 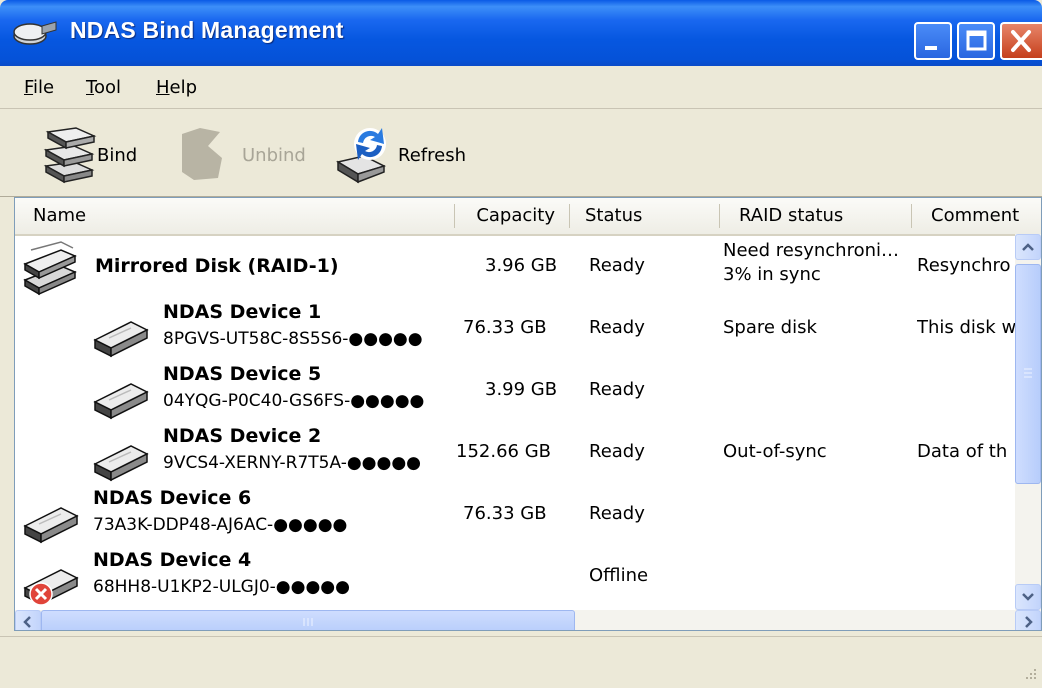 What do you see at coordinates (511, 216) in the screenshot?
I see `column-header-capacity: Capacity` at bounding box center [511, 216].